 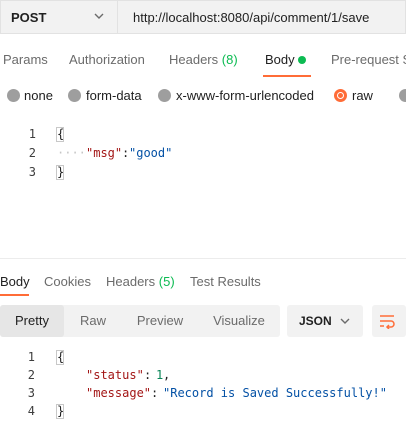 I want to click on json-value: "good", so click(x=151, y=153).